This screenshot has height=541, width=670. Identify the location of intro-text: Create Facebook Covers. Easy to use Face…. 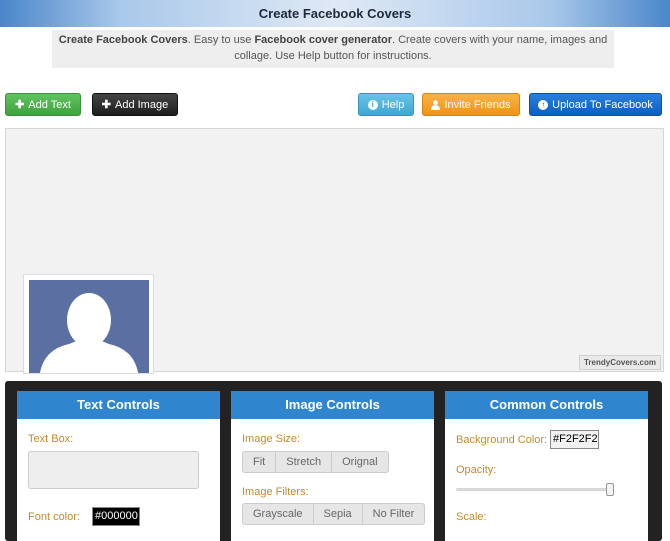
(333, 49).